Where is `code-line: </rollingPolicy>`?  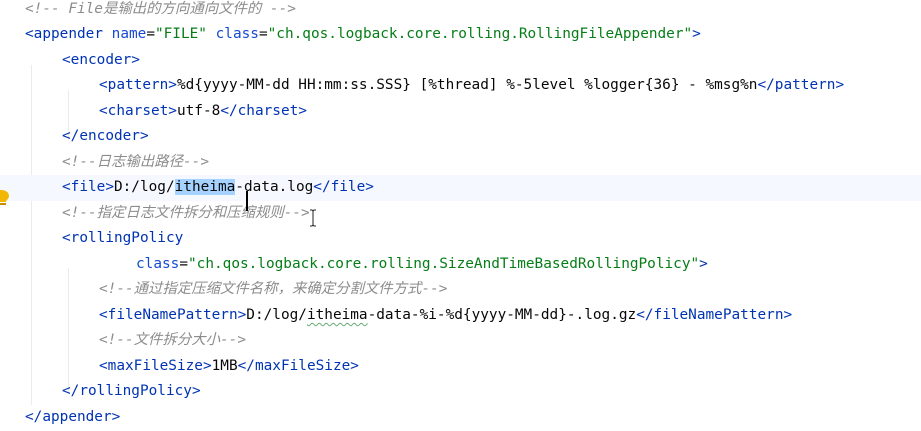 code-line: </rollingPolicy> is located at coordinates (460, 392).